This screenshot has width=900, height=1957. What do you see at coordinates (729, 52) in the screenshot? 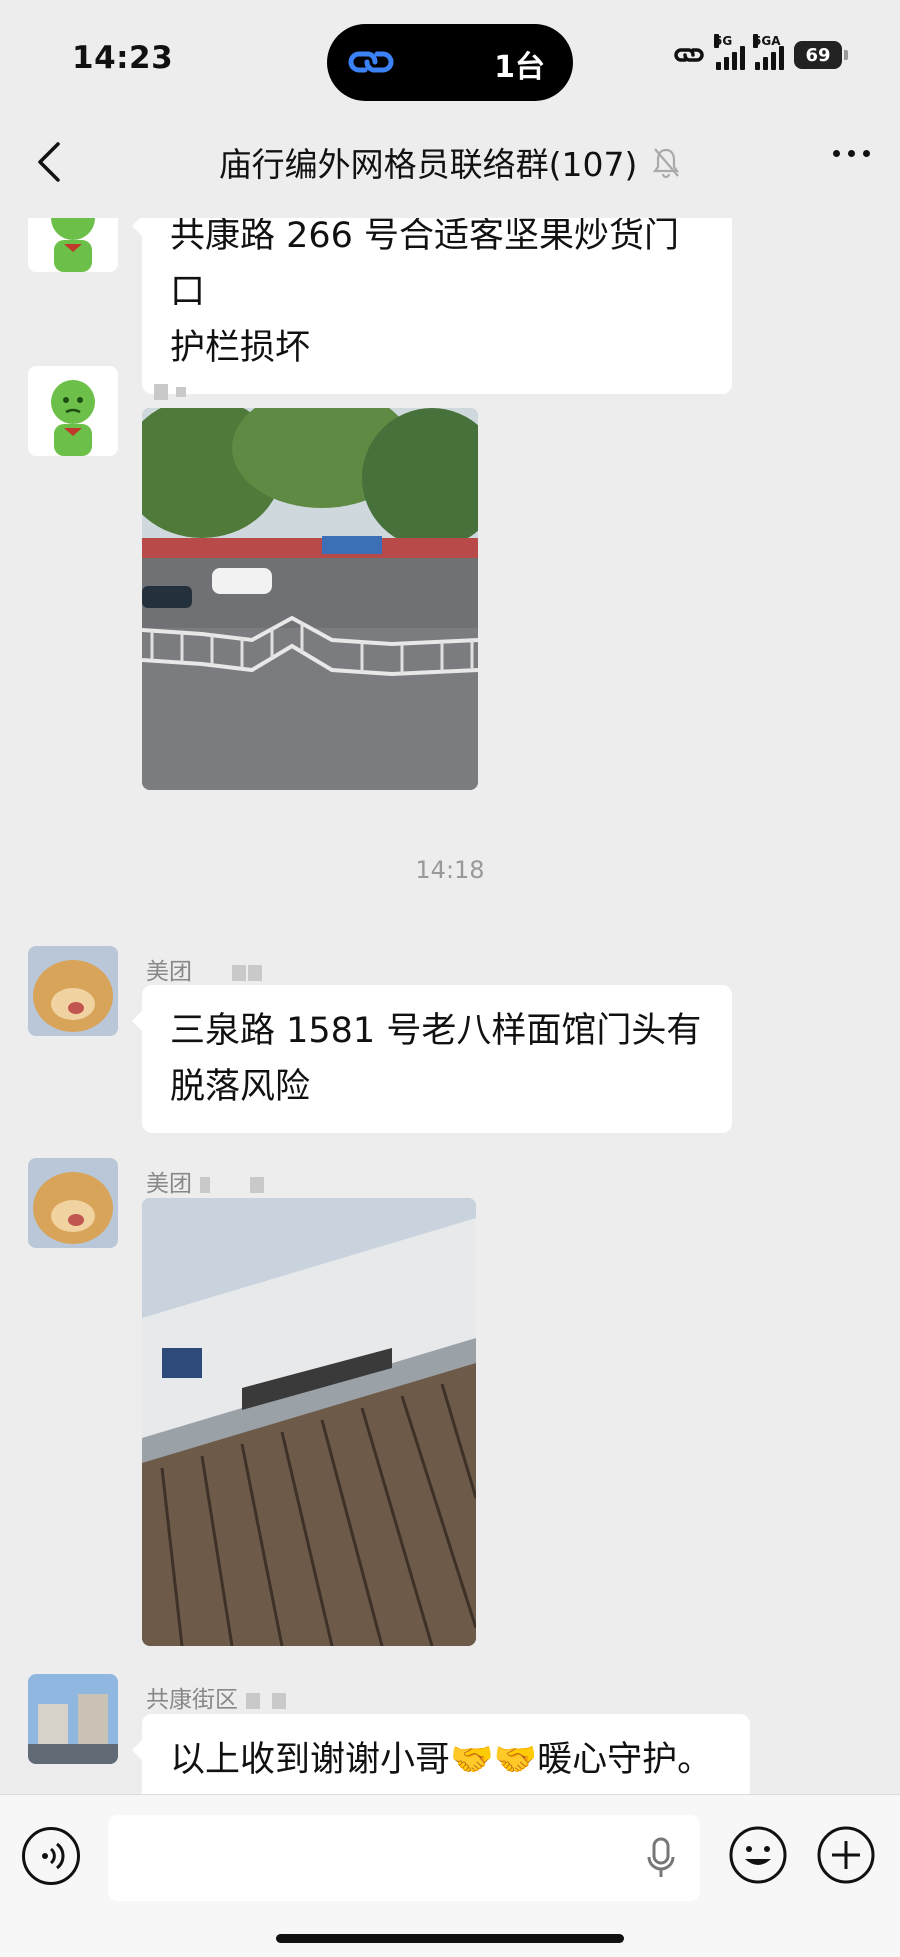
I see `signal-5g-icon: 5G` at bounding box center [729, 52].